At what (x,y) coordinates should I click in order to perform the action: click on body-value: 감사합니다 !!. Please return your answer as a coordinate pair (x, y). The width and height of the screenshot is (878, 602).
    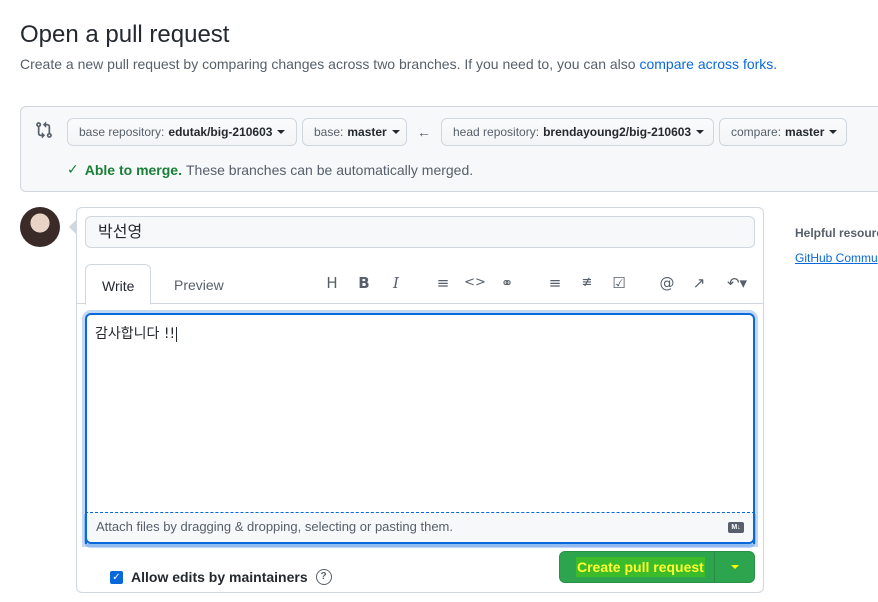
    Looking at the image, I should click on (135, 334).